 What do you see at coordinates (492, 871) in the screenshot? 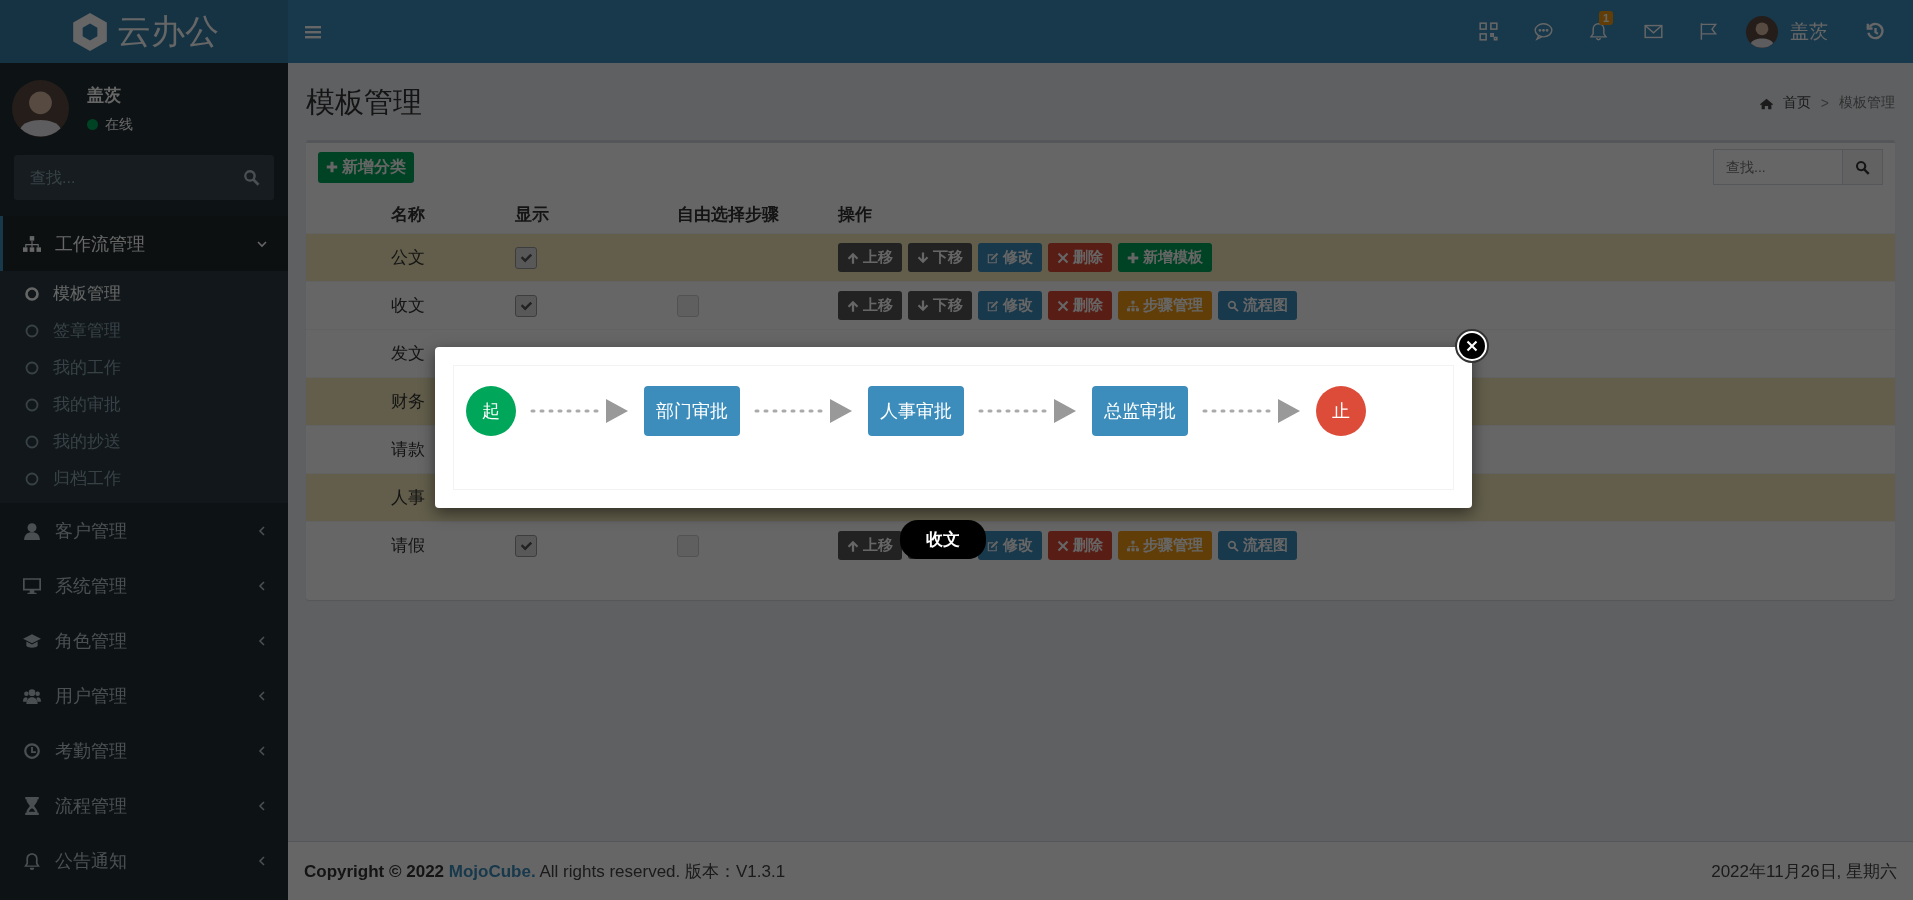
I see `mojocube-link: MojoCube.` at bounding box center [492, 871].